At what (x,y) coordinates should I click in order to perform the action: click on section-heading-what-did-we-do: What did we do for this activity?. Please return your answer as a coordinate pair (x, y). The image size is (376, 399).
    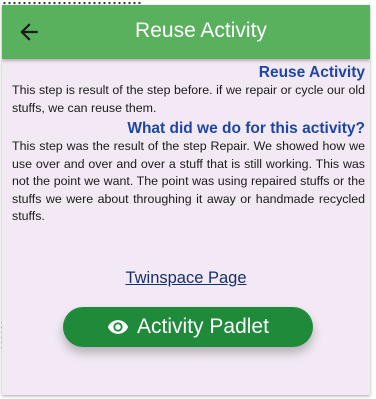
    Looking at the image, I should click on (246, 128).